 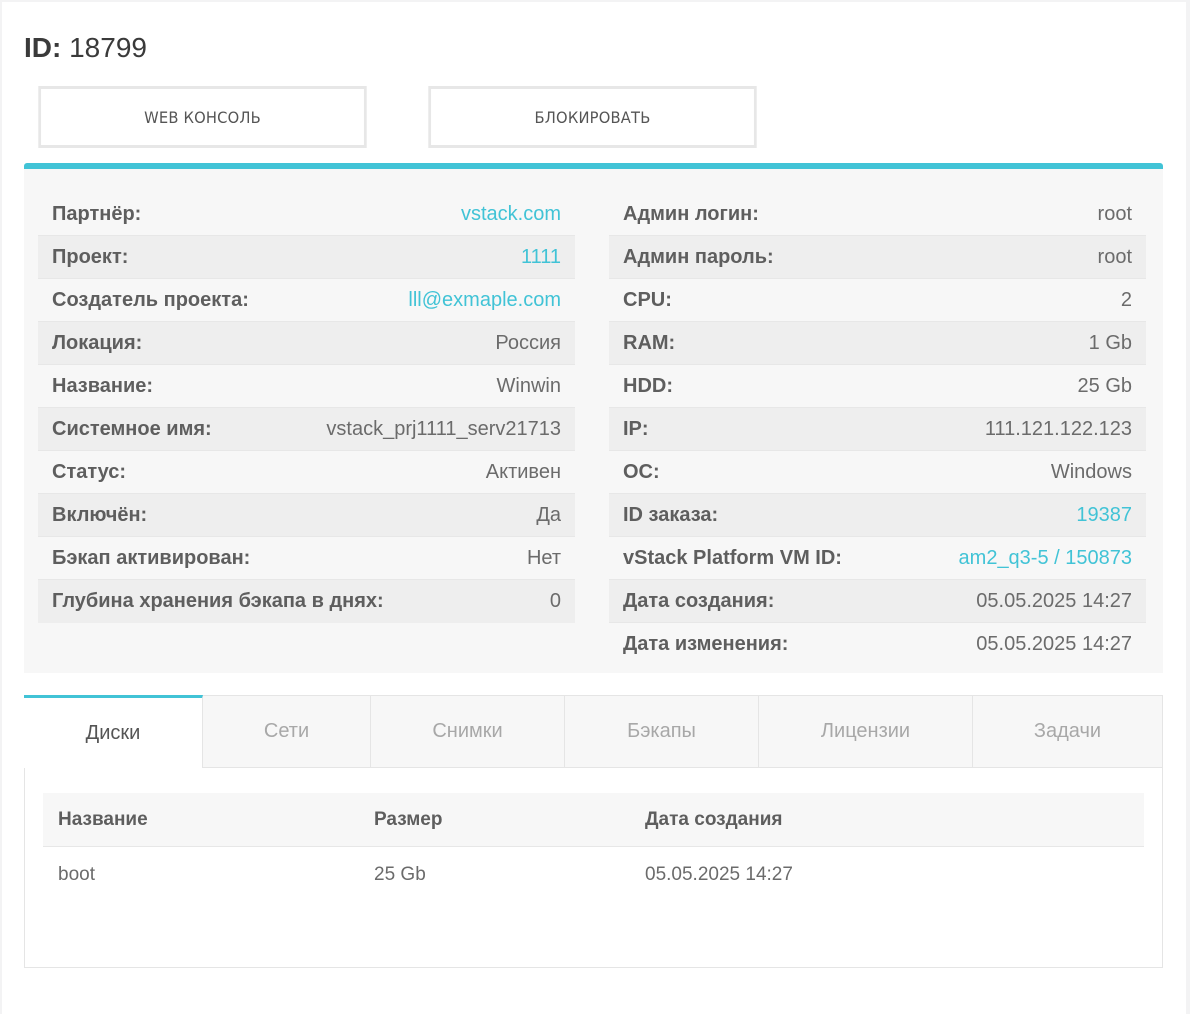 What do you see at coordinates (877, 343) in the screenshot?
I see `info-row: RAM: 1 Gb` at bounding box center [877, 343].